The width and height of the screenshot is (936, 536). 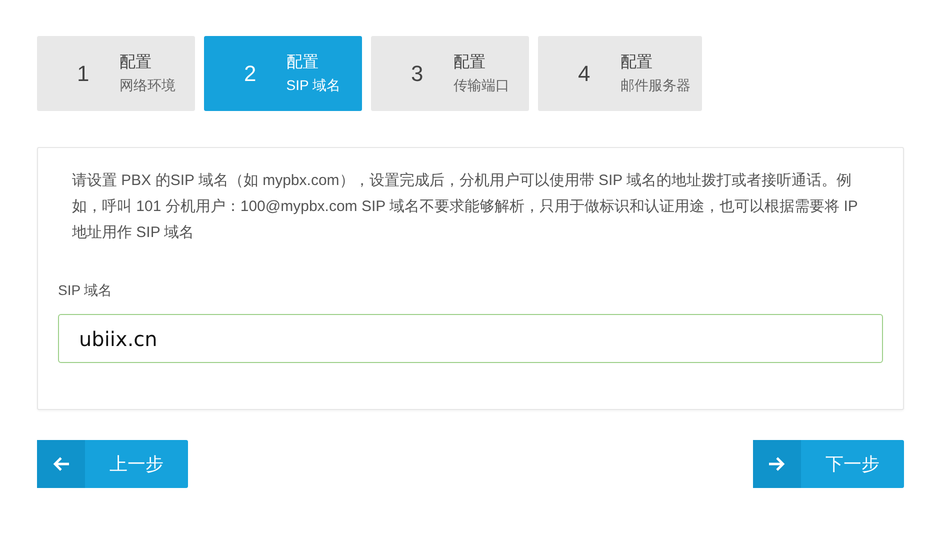 I want to click on step-tab: 4 配置 邮件服务器, so click(x=620, y=73).